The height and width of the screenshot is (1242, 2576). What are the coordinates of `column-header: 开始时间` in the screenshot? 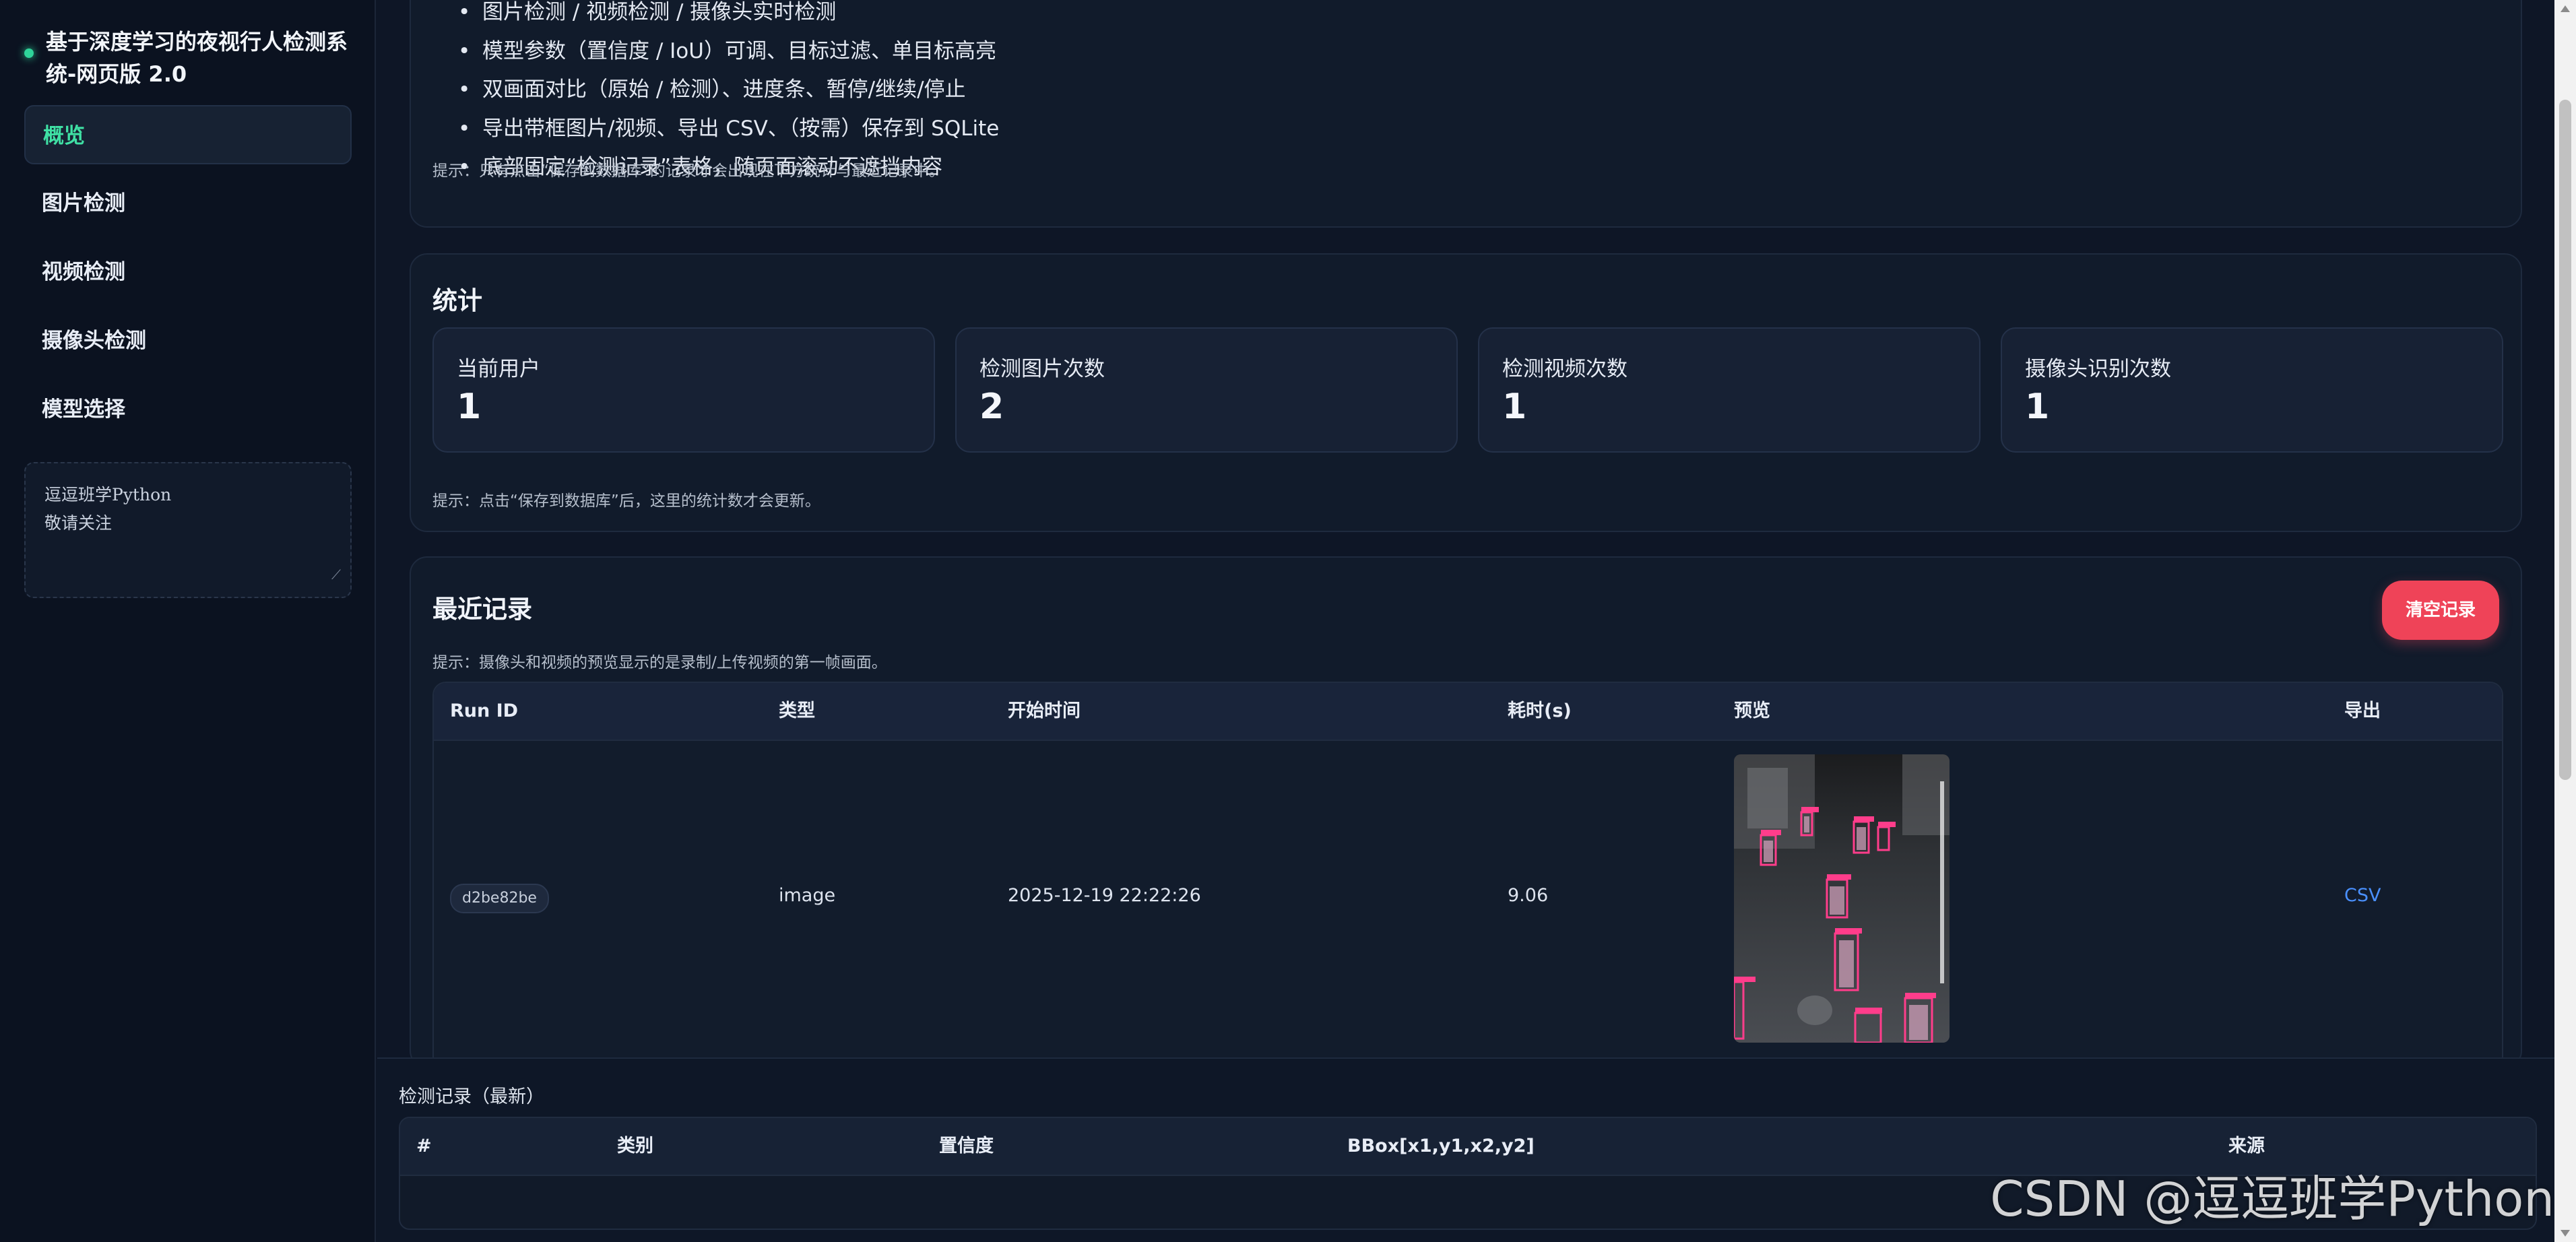 It's located at (1044, 710).